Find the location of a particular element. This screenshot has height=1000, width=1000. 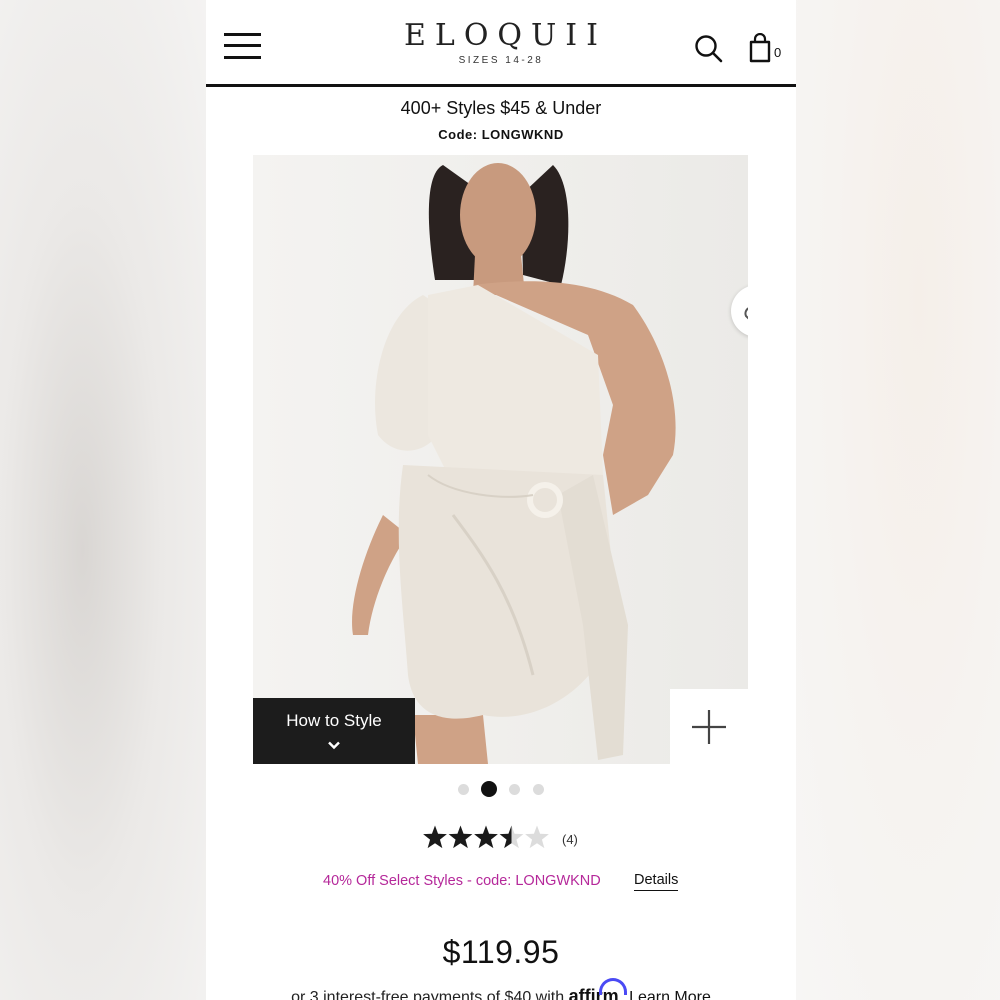

installments-prefix: or 3 interest-free payments of $40 with is located at coordinates (428, 994).